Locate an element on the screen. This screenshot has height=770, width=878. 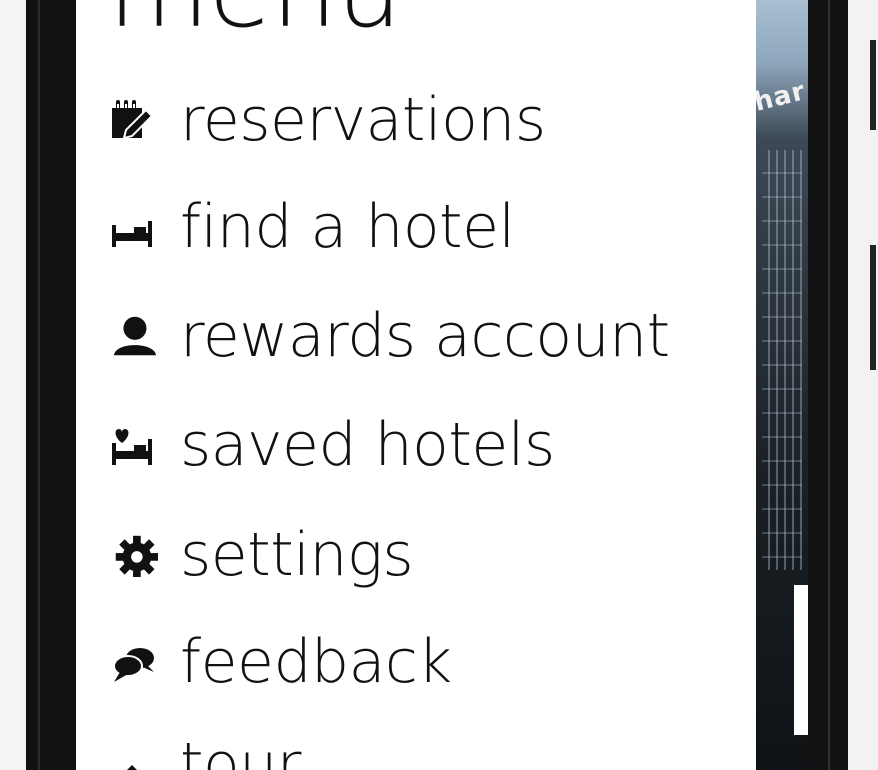
menu-item-find-a-hotel: find a hotel is located at coordinates (312, 227).